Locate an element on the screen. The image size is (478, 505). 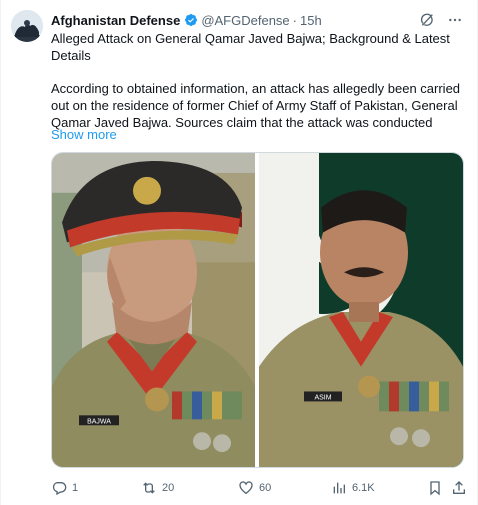
views-button: 6.1K is located at coordinates (353, 488).